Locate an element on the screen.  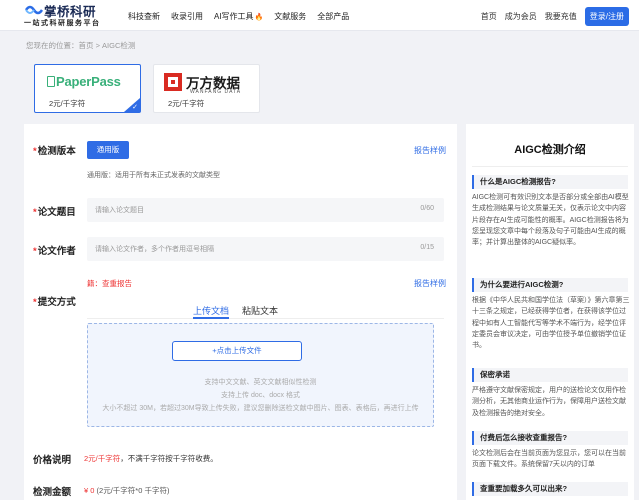
author-label: *论文作者 is located at coordinates (54, 251).